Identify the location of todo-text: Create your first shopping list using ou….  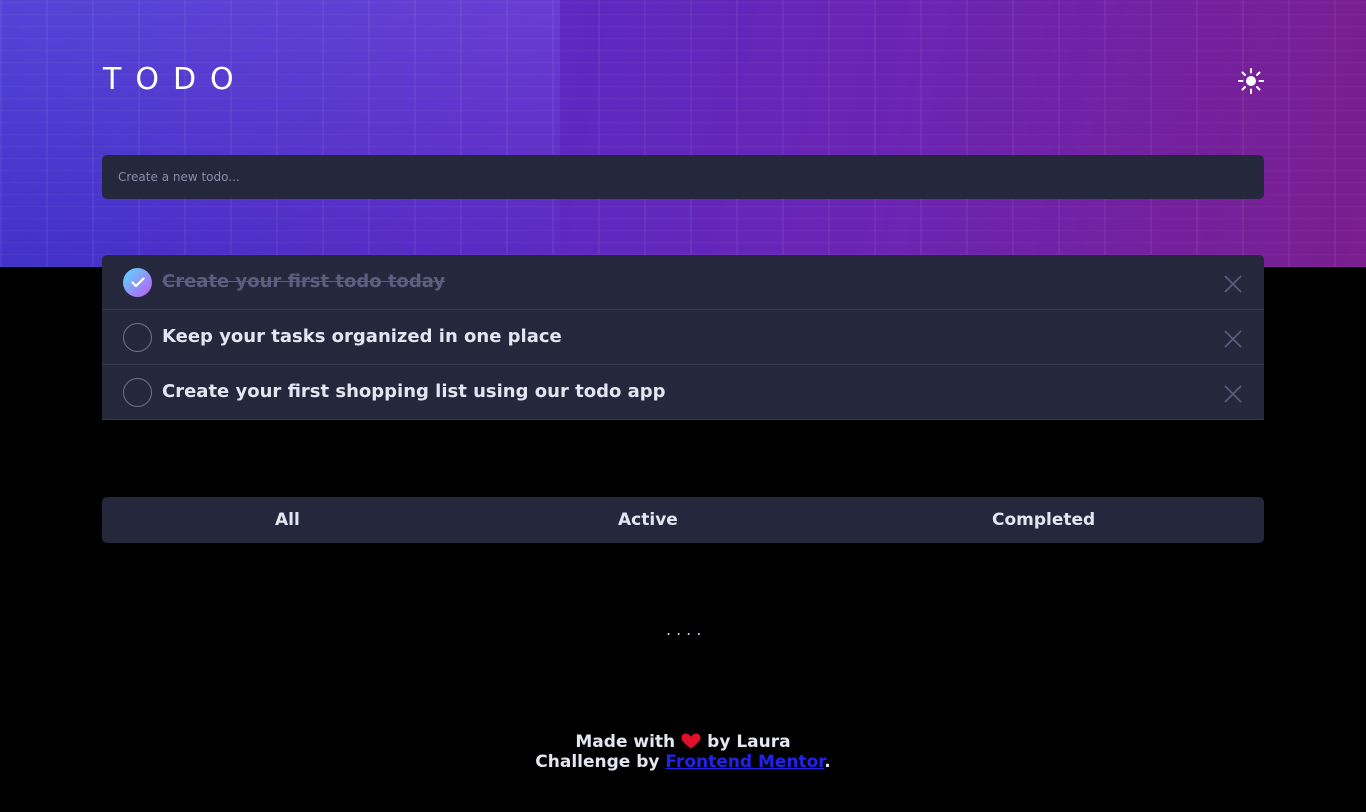
(414, 391).